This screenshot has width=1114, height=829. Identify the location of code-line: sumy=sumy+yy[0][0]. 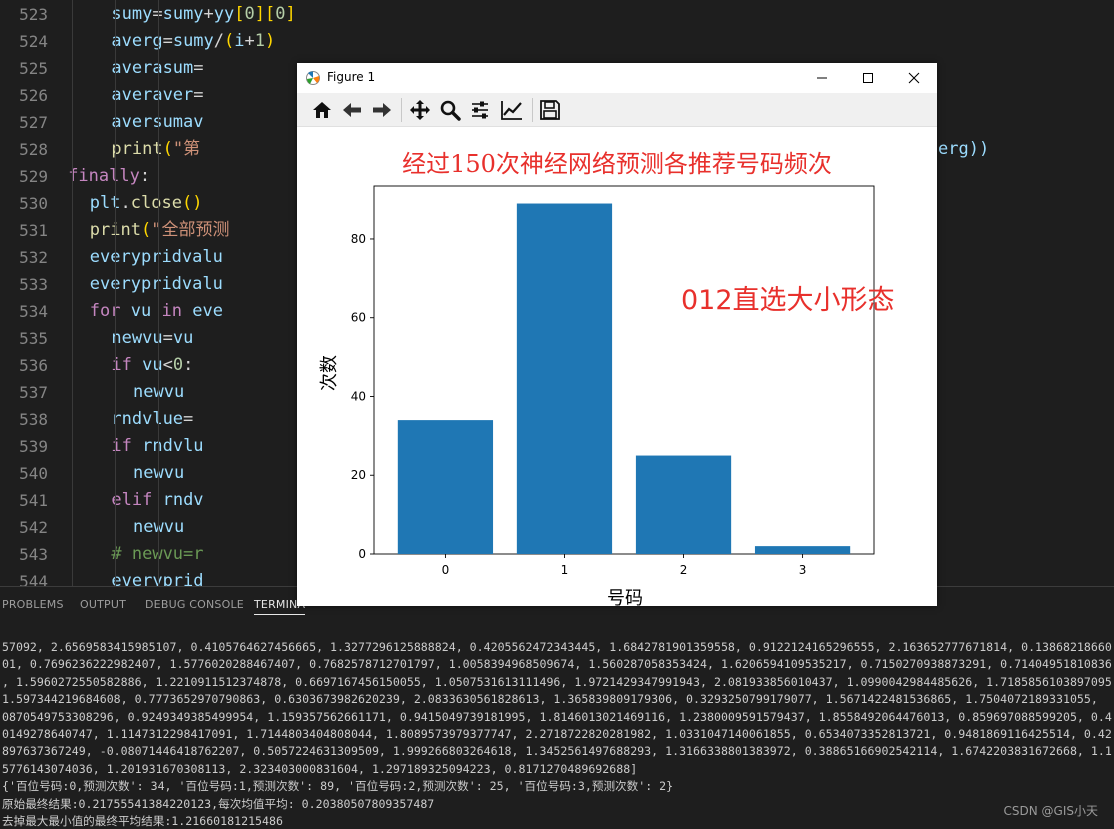
(203, 14).